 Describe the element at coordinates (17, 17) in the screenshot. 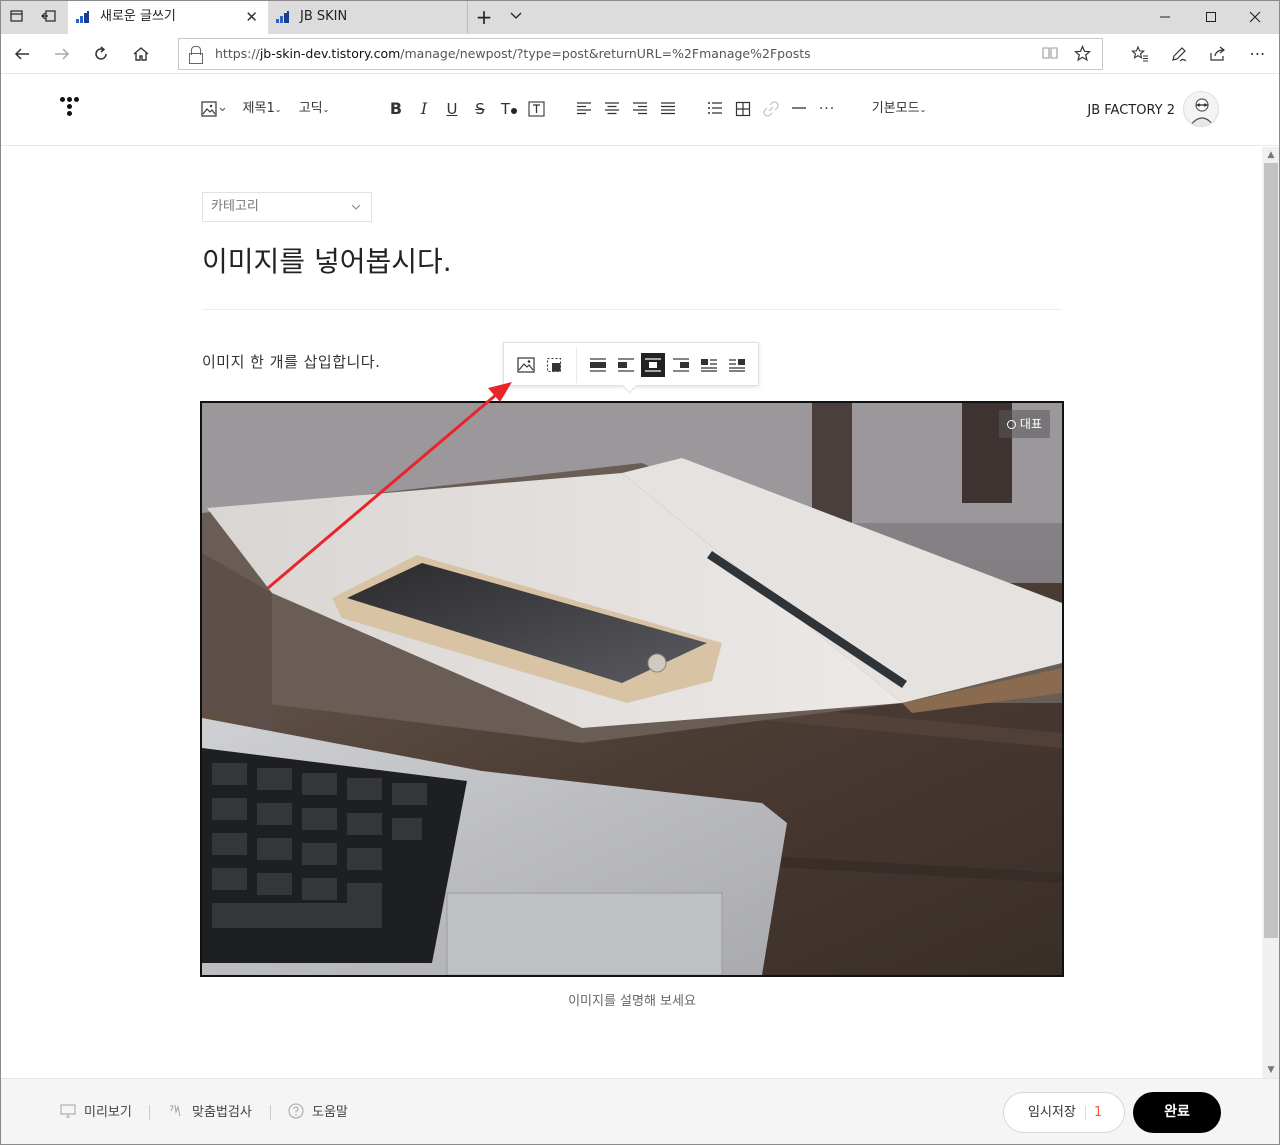

I see `tab-actions-icon` at that location.